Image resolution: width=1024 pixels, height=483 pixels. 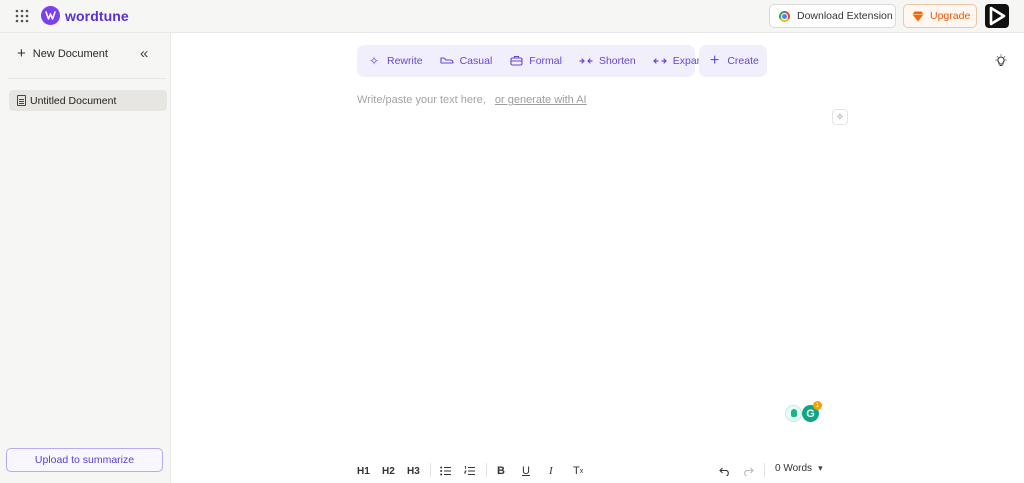 What do you see at coordinates (447, 61) in the screenshot?
I see `sneaker-icon` at bounding box center [447, 61].